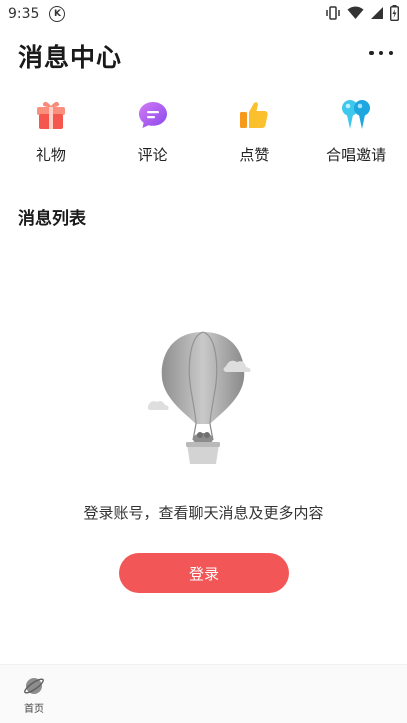  Describe the element at coordinates (203, 693) in the screenshot. I see `bottom-nav: 首页` at that location.